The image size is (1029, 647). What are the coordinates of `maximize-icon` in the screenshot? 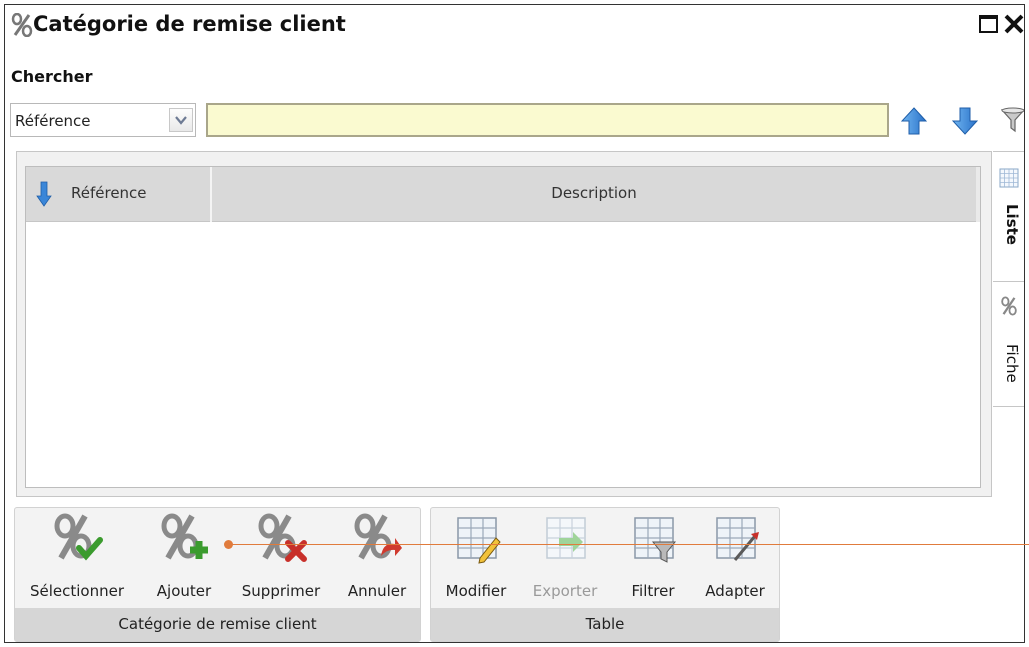 It's located at (989, 24).